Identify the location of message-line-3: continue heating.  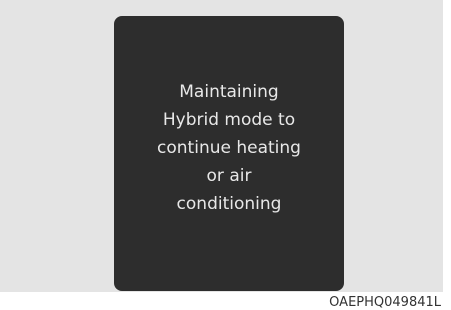
(229, 147).